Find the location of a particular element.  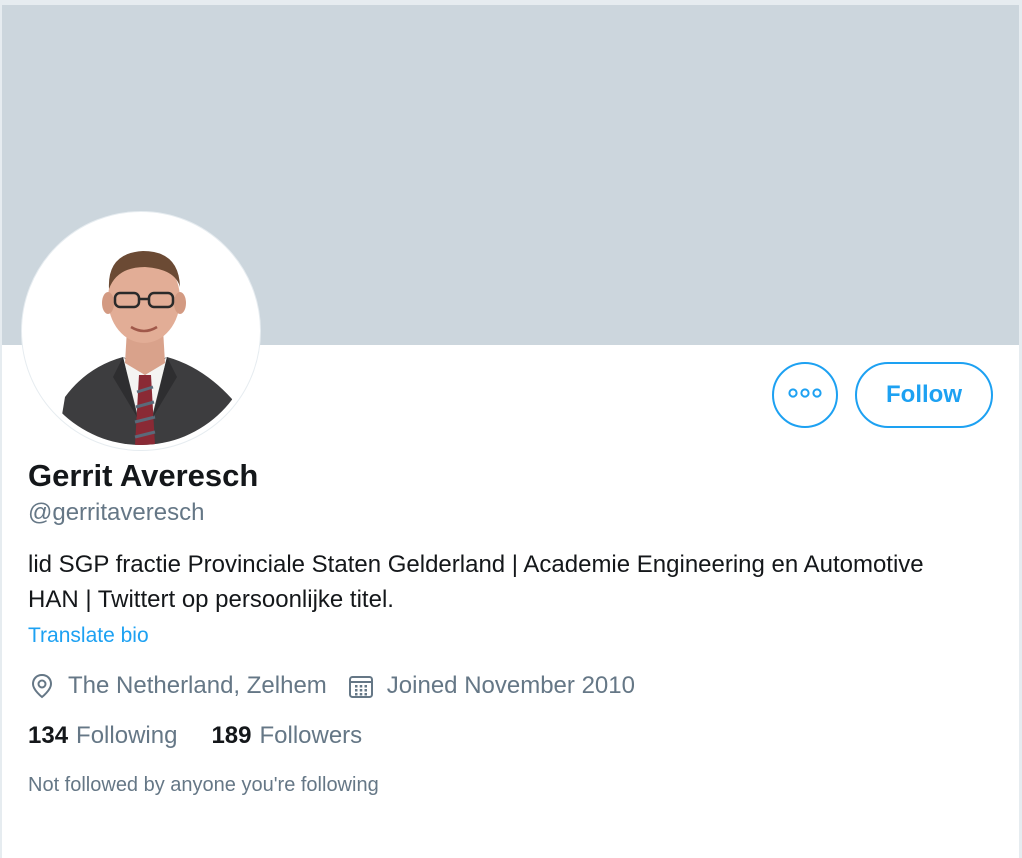

avatar-photo is located at coordinates (141, 331).